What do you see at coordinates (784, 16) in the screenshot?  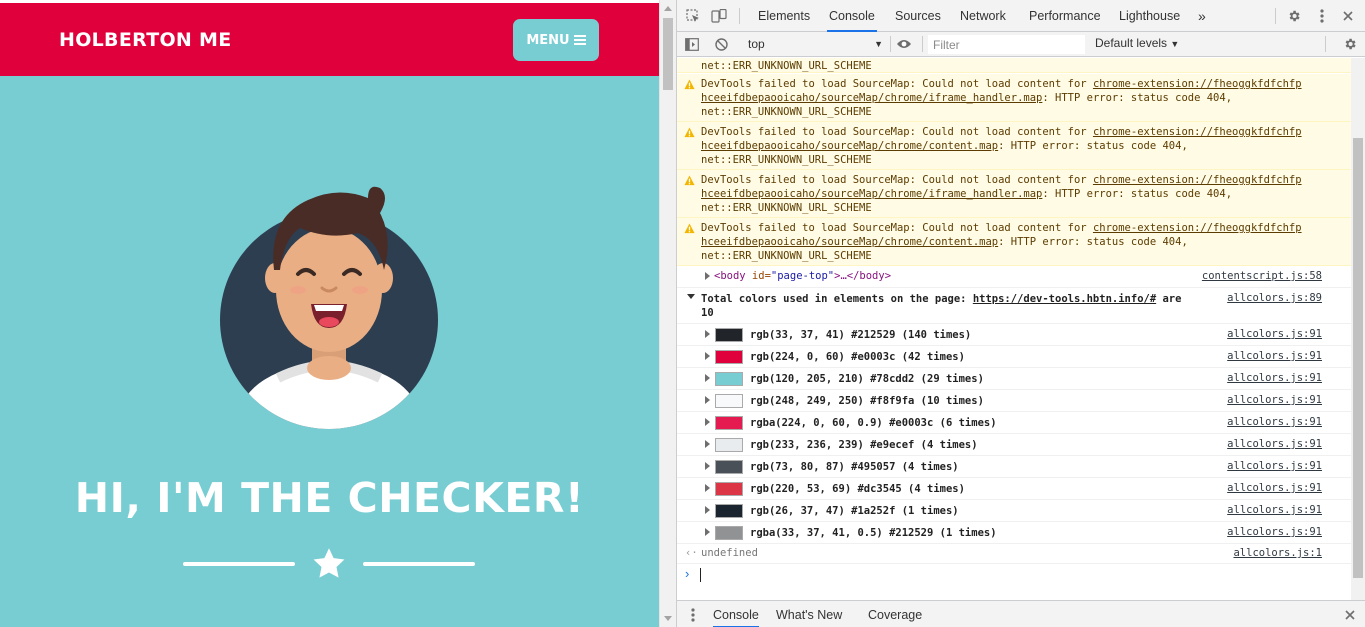 I see `tab-elements: Elements` at bounding box center [784, 16].